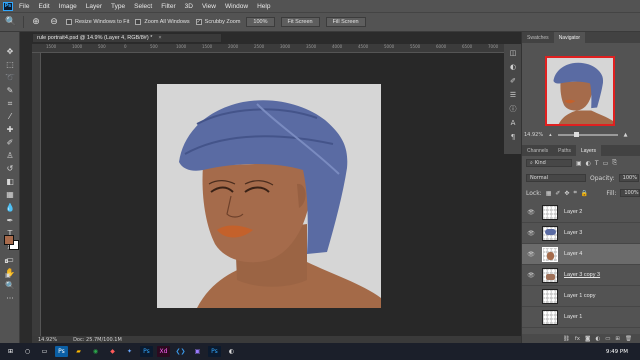  I want to click on tab-channels: Channels, so click(537, 150).